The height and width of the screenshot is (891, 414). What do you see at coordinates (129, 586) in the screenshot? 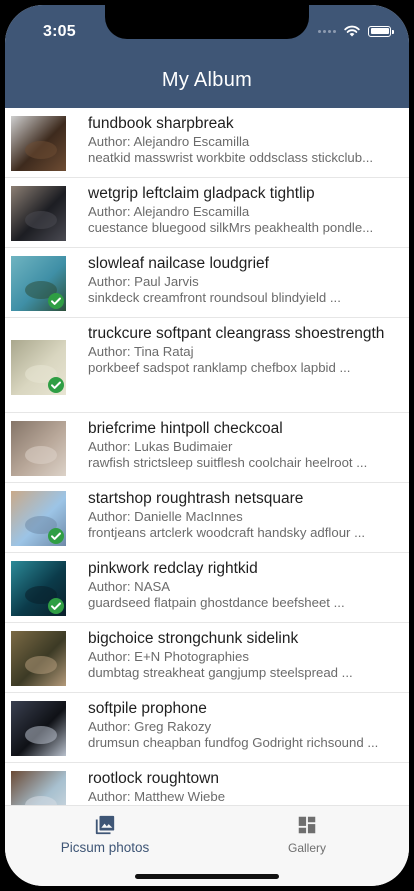
I see `photo-author: Author: NASA` at bounding box center [129, 586].